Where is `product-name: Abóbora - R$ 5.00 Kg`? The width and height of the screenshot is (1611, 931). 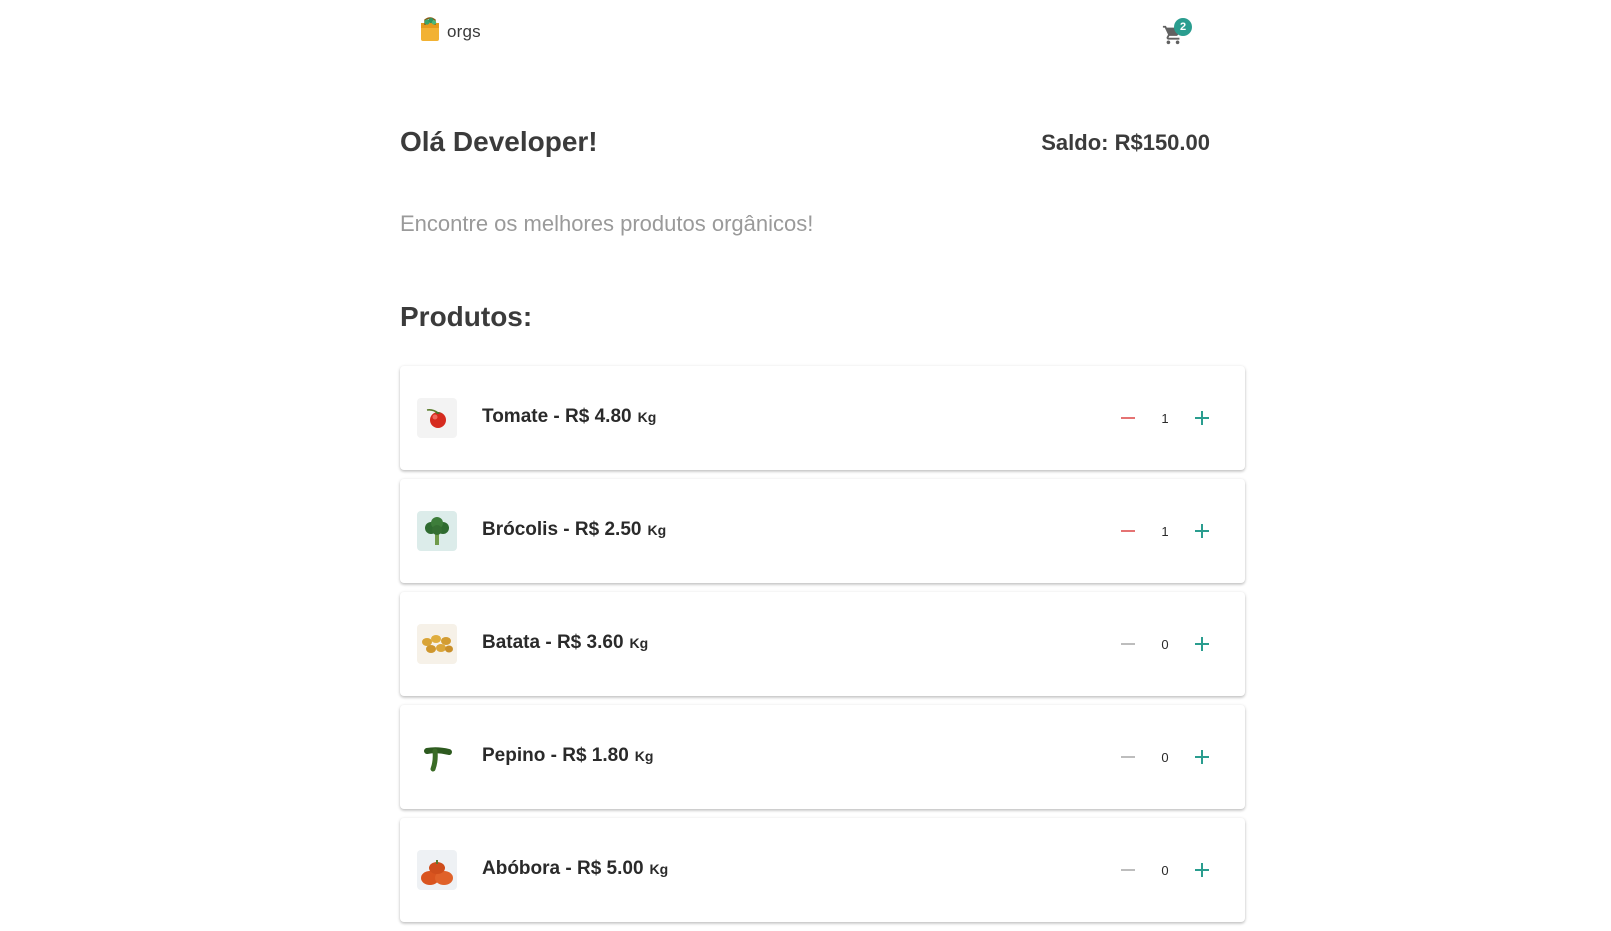
product-name: Abóbora - R$ 5.00 Kg is located at coordinates (575, 868).